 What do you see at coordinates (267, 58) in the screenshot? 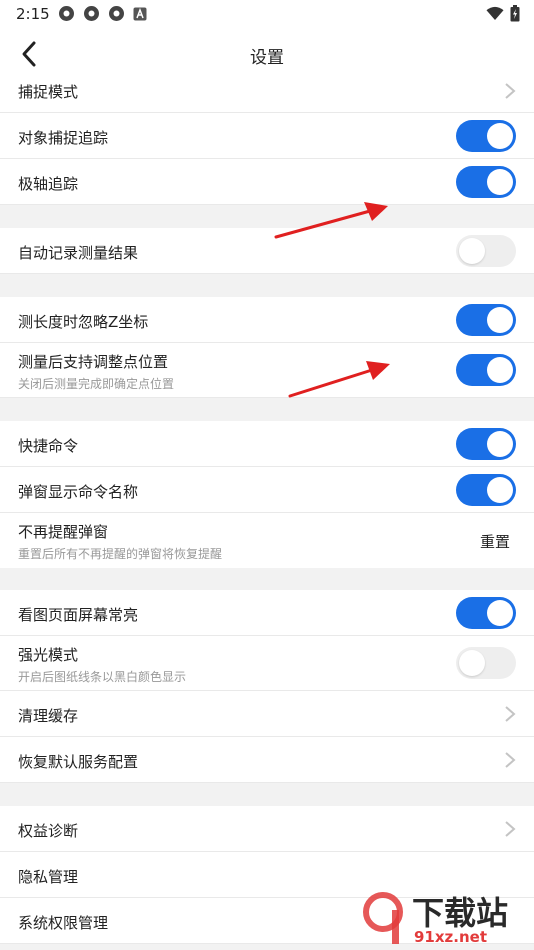
I see `page-title: 设置` at bounding box center [267, 58].